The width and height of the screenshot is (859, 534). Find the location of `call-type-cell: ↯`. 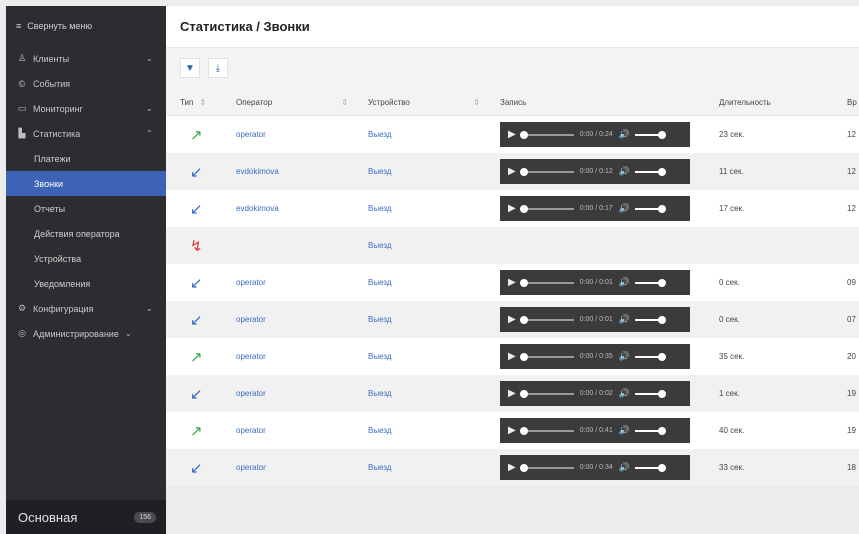

call-type-cell: ↯ is located at coordinates (196, 245).